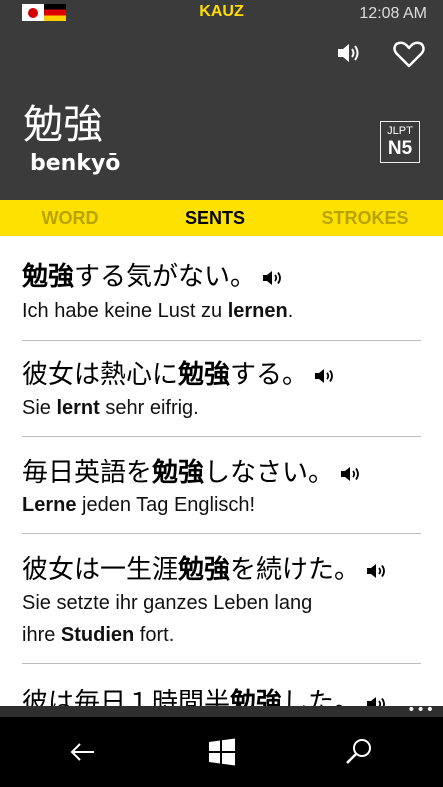  I want to click on tab-bar: WORD SENTS STROKES, so click(221, 218).